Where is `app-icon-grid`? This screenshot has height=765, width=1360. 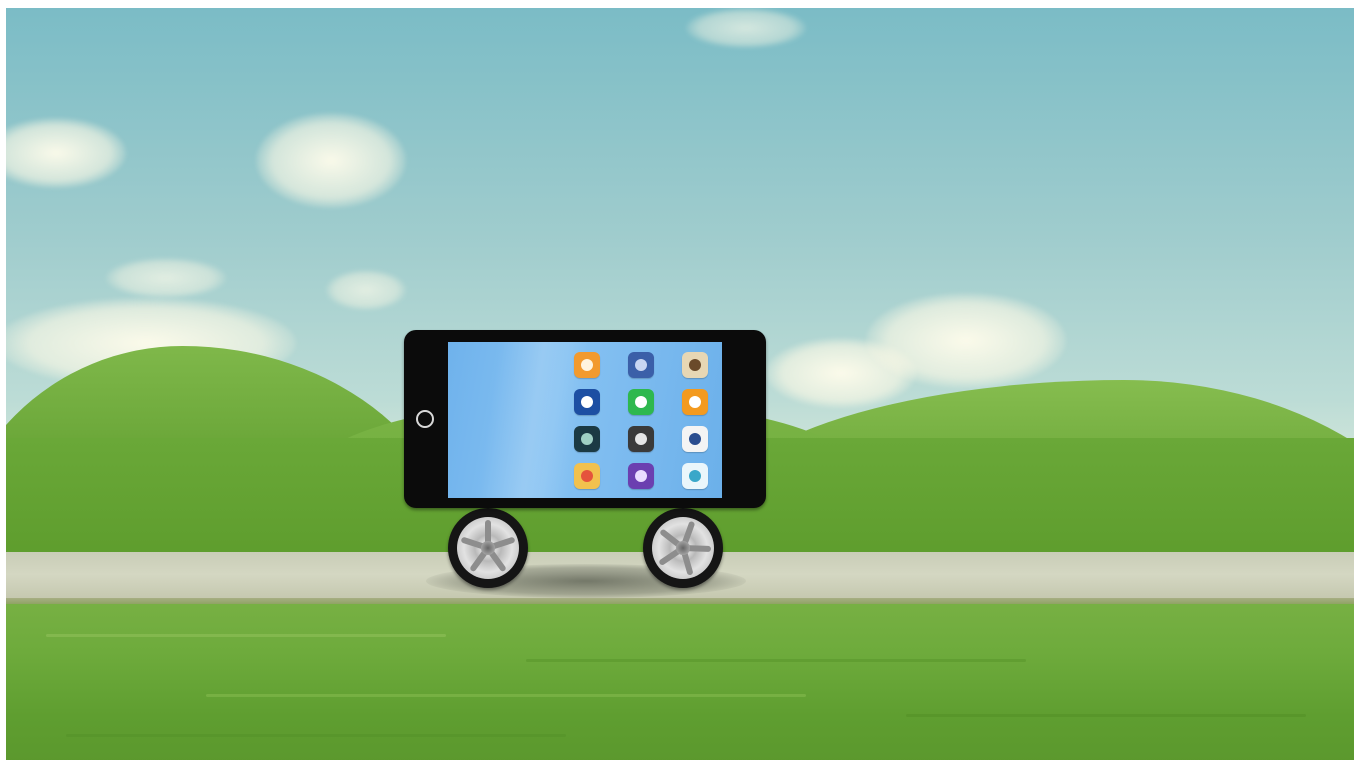 app-icon-grid is located at coordinates (641, 420).